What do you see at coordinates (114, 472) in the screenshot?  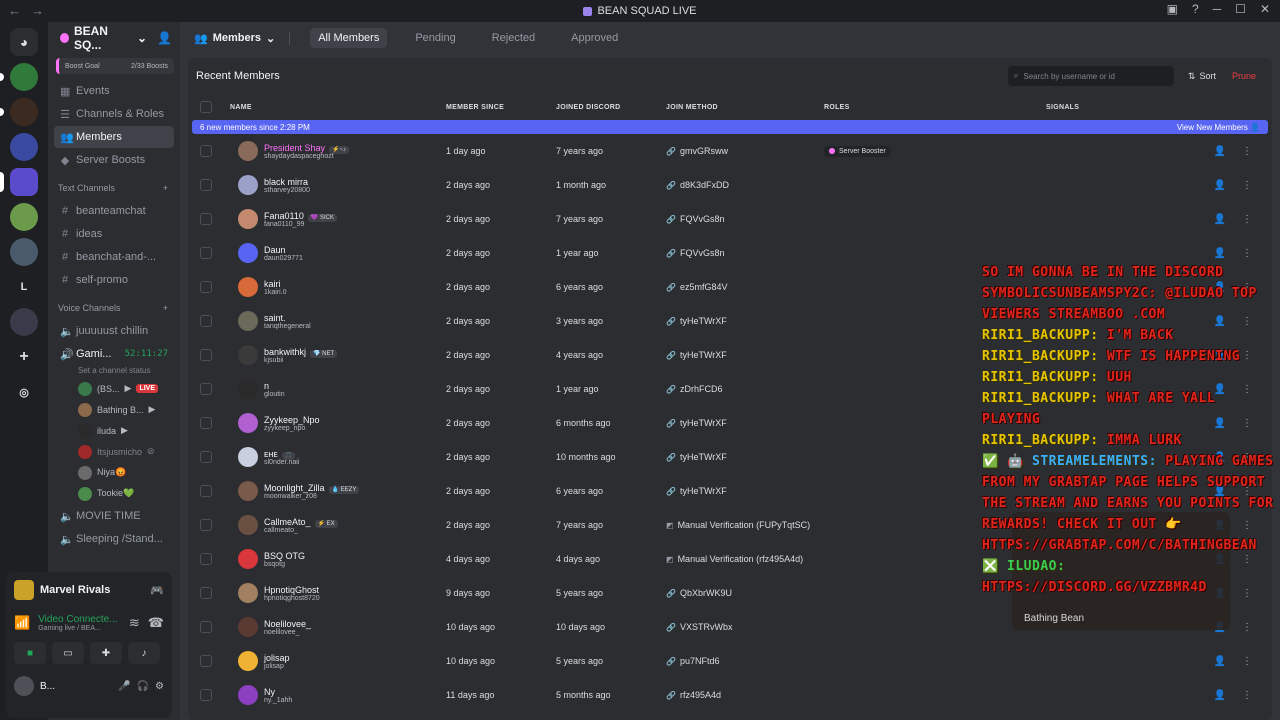 I see `voice-user: Niya😡` at bounding box center [114, 472].